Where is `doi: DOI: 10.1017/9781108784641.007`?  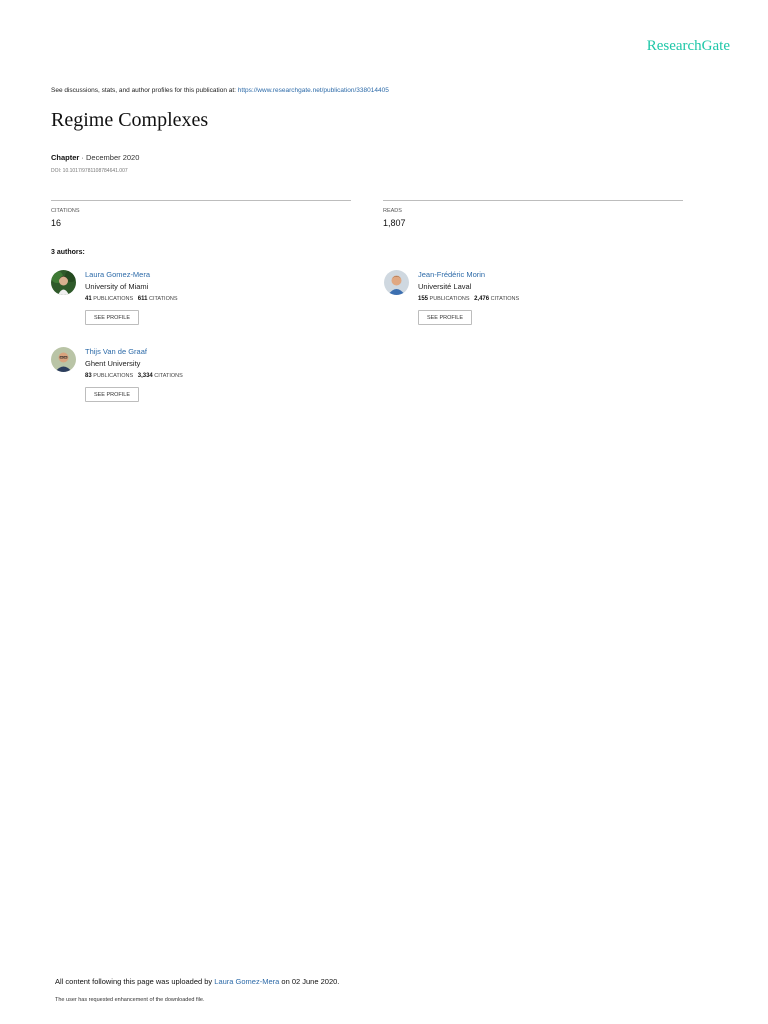
doi: DOI: 10.1017/9781108784641.007 is located at coordinates (89, 171).